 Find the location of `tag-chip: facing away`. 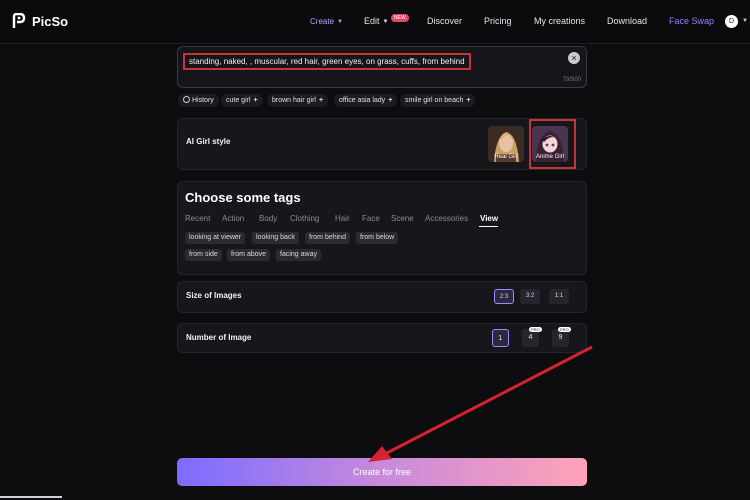

tag-chip: facing away is located at coordinates (298, 255).